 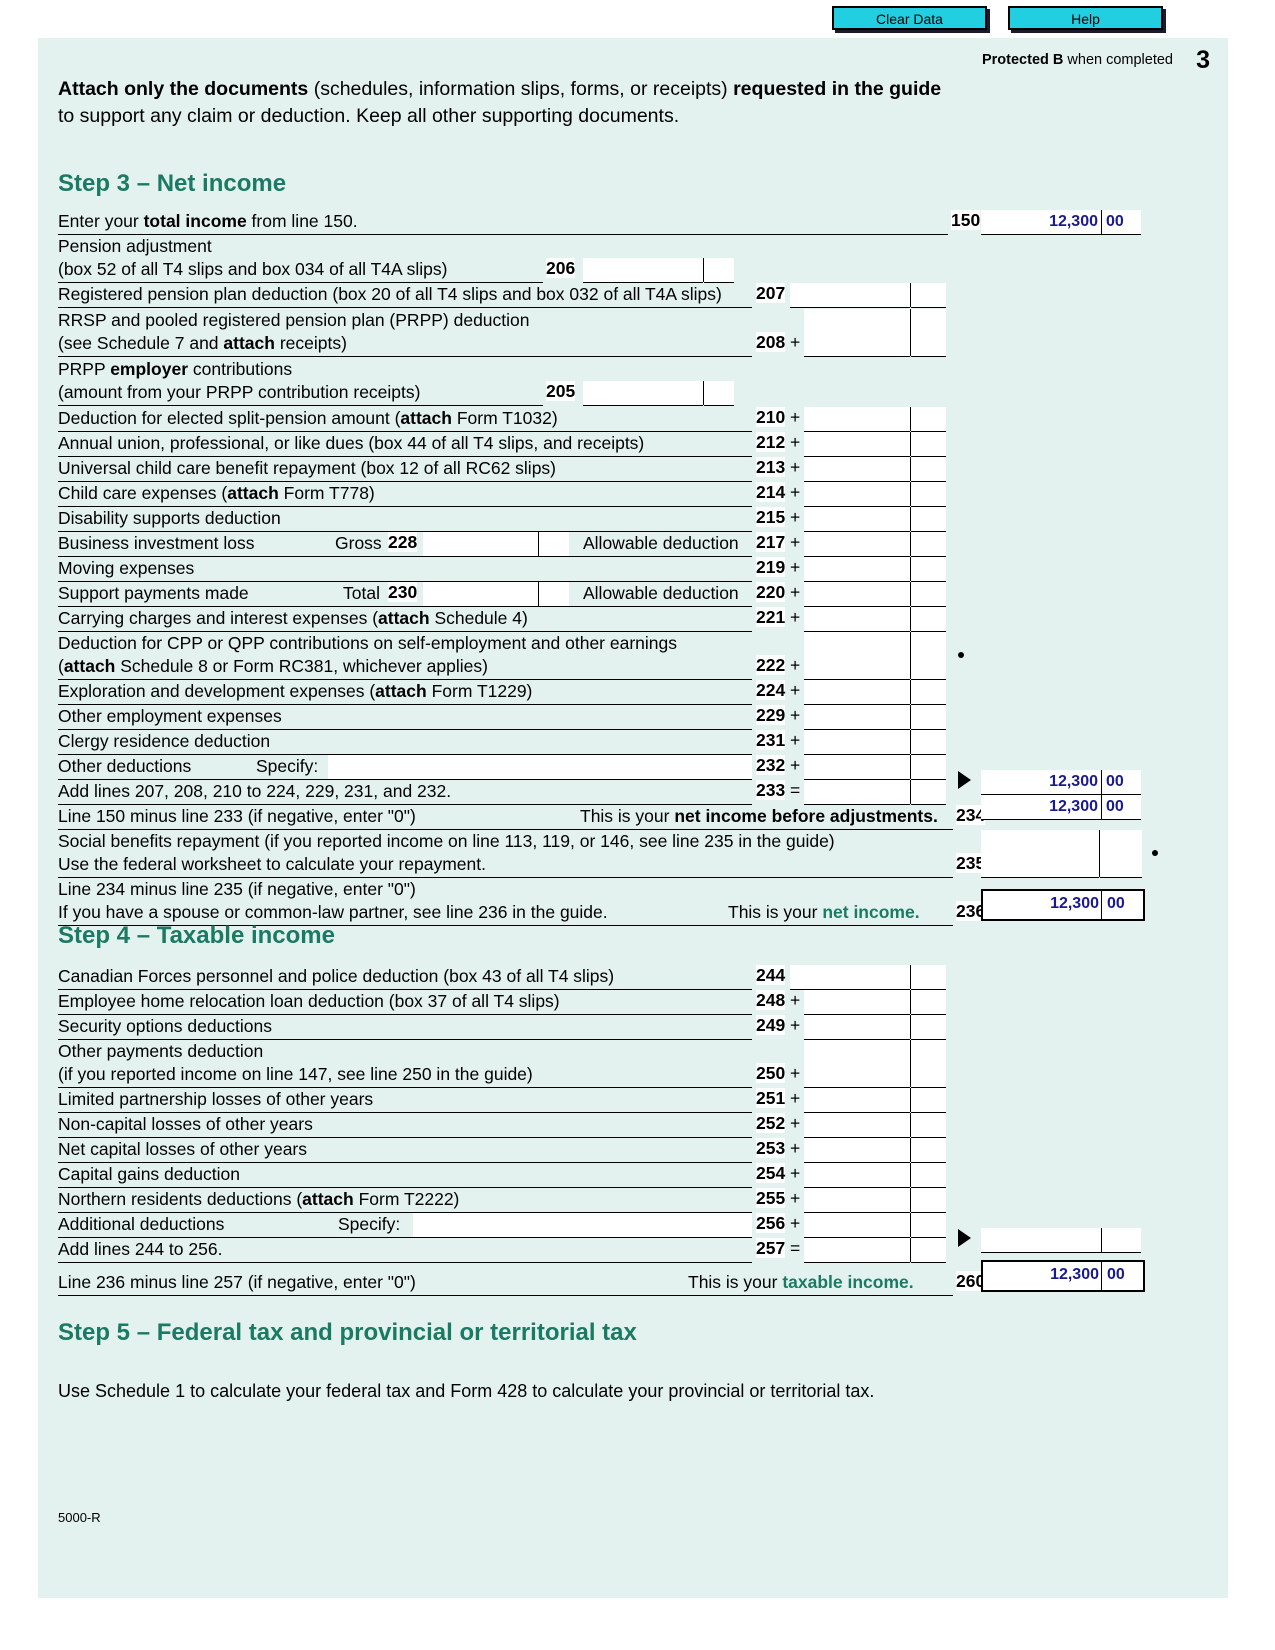 I want to click on row-251-sign: +, so click(x=795, y=1098).